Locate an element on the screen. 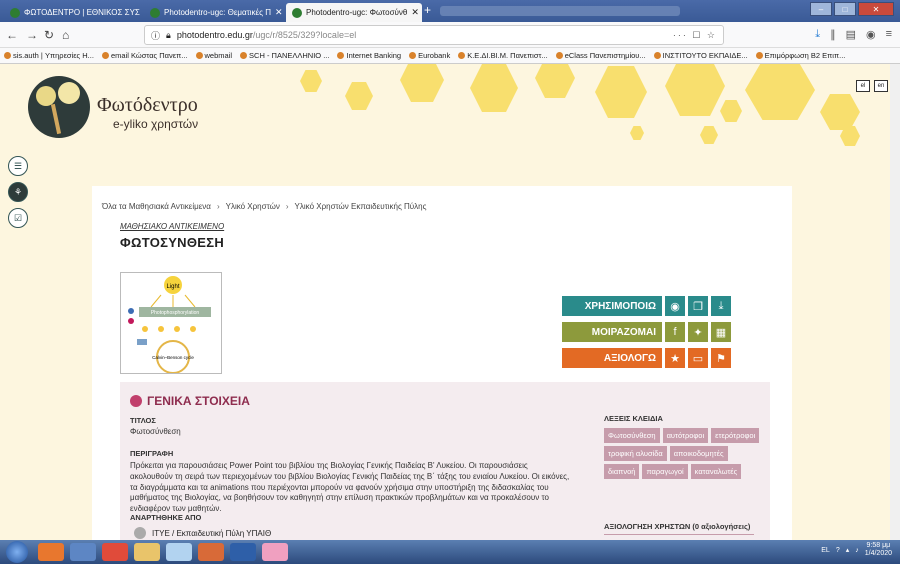 Image resolution: width=900 pixels, height=564 pixels. folder-taskbar-icon is located at coordinates (147, 552).